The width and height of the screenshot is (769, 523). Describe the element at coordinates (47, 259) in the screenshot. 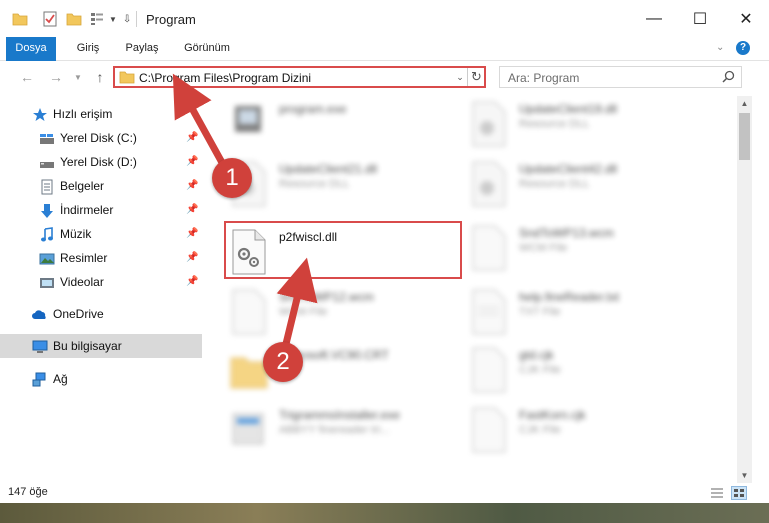

I see `pictures-icon` at that location.